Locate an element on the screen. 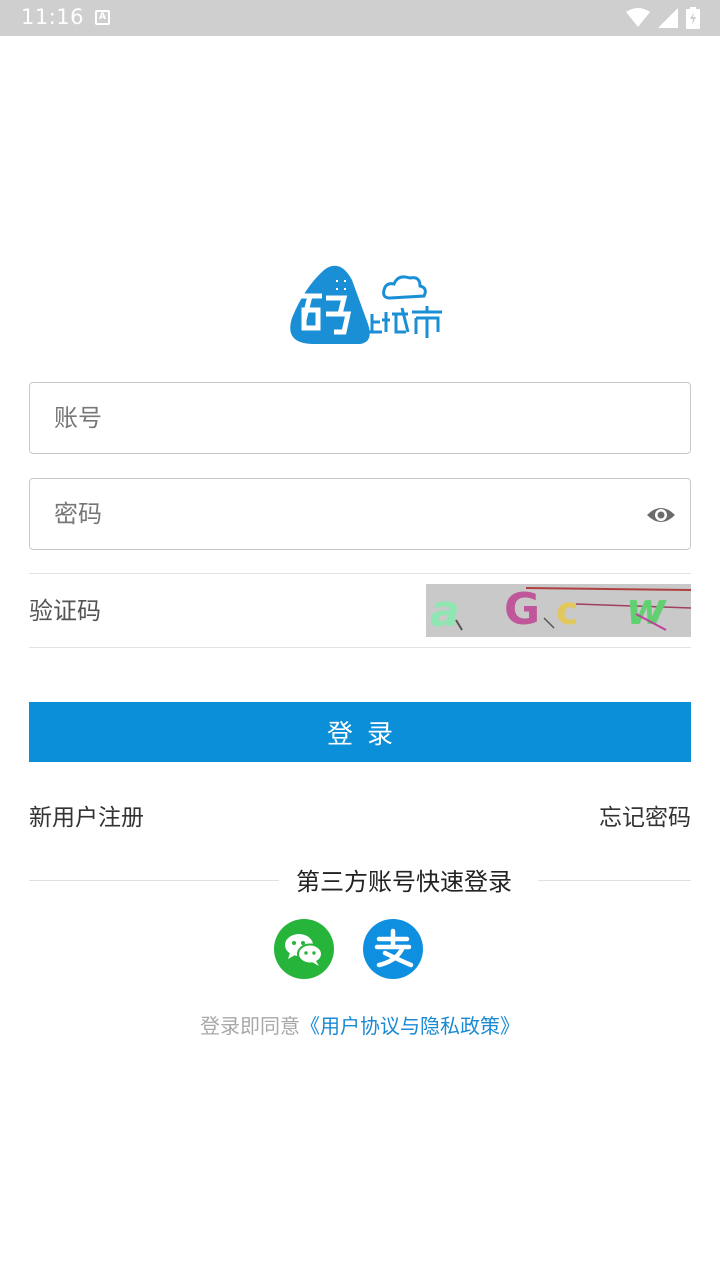 The width and height of the screenshot is (720, 1280). status-icons is located at coordinates (663, 18).